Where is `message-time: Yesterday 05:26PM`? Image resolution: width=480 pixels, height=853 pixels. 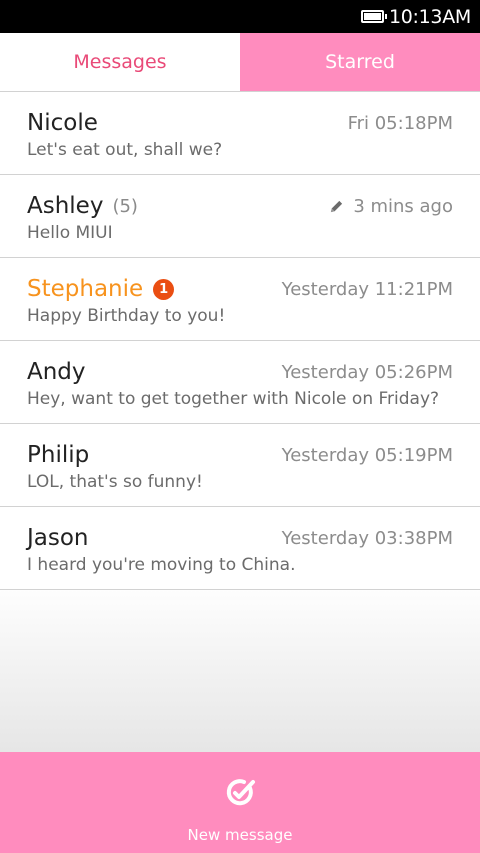
message-time: Yesterday 05:26PM is located at coordinates (367, 372).